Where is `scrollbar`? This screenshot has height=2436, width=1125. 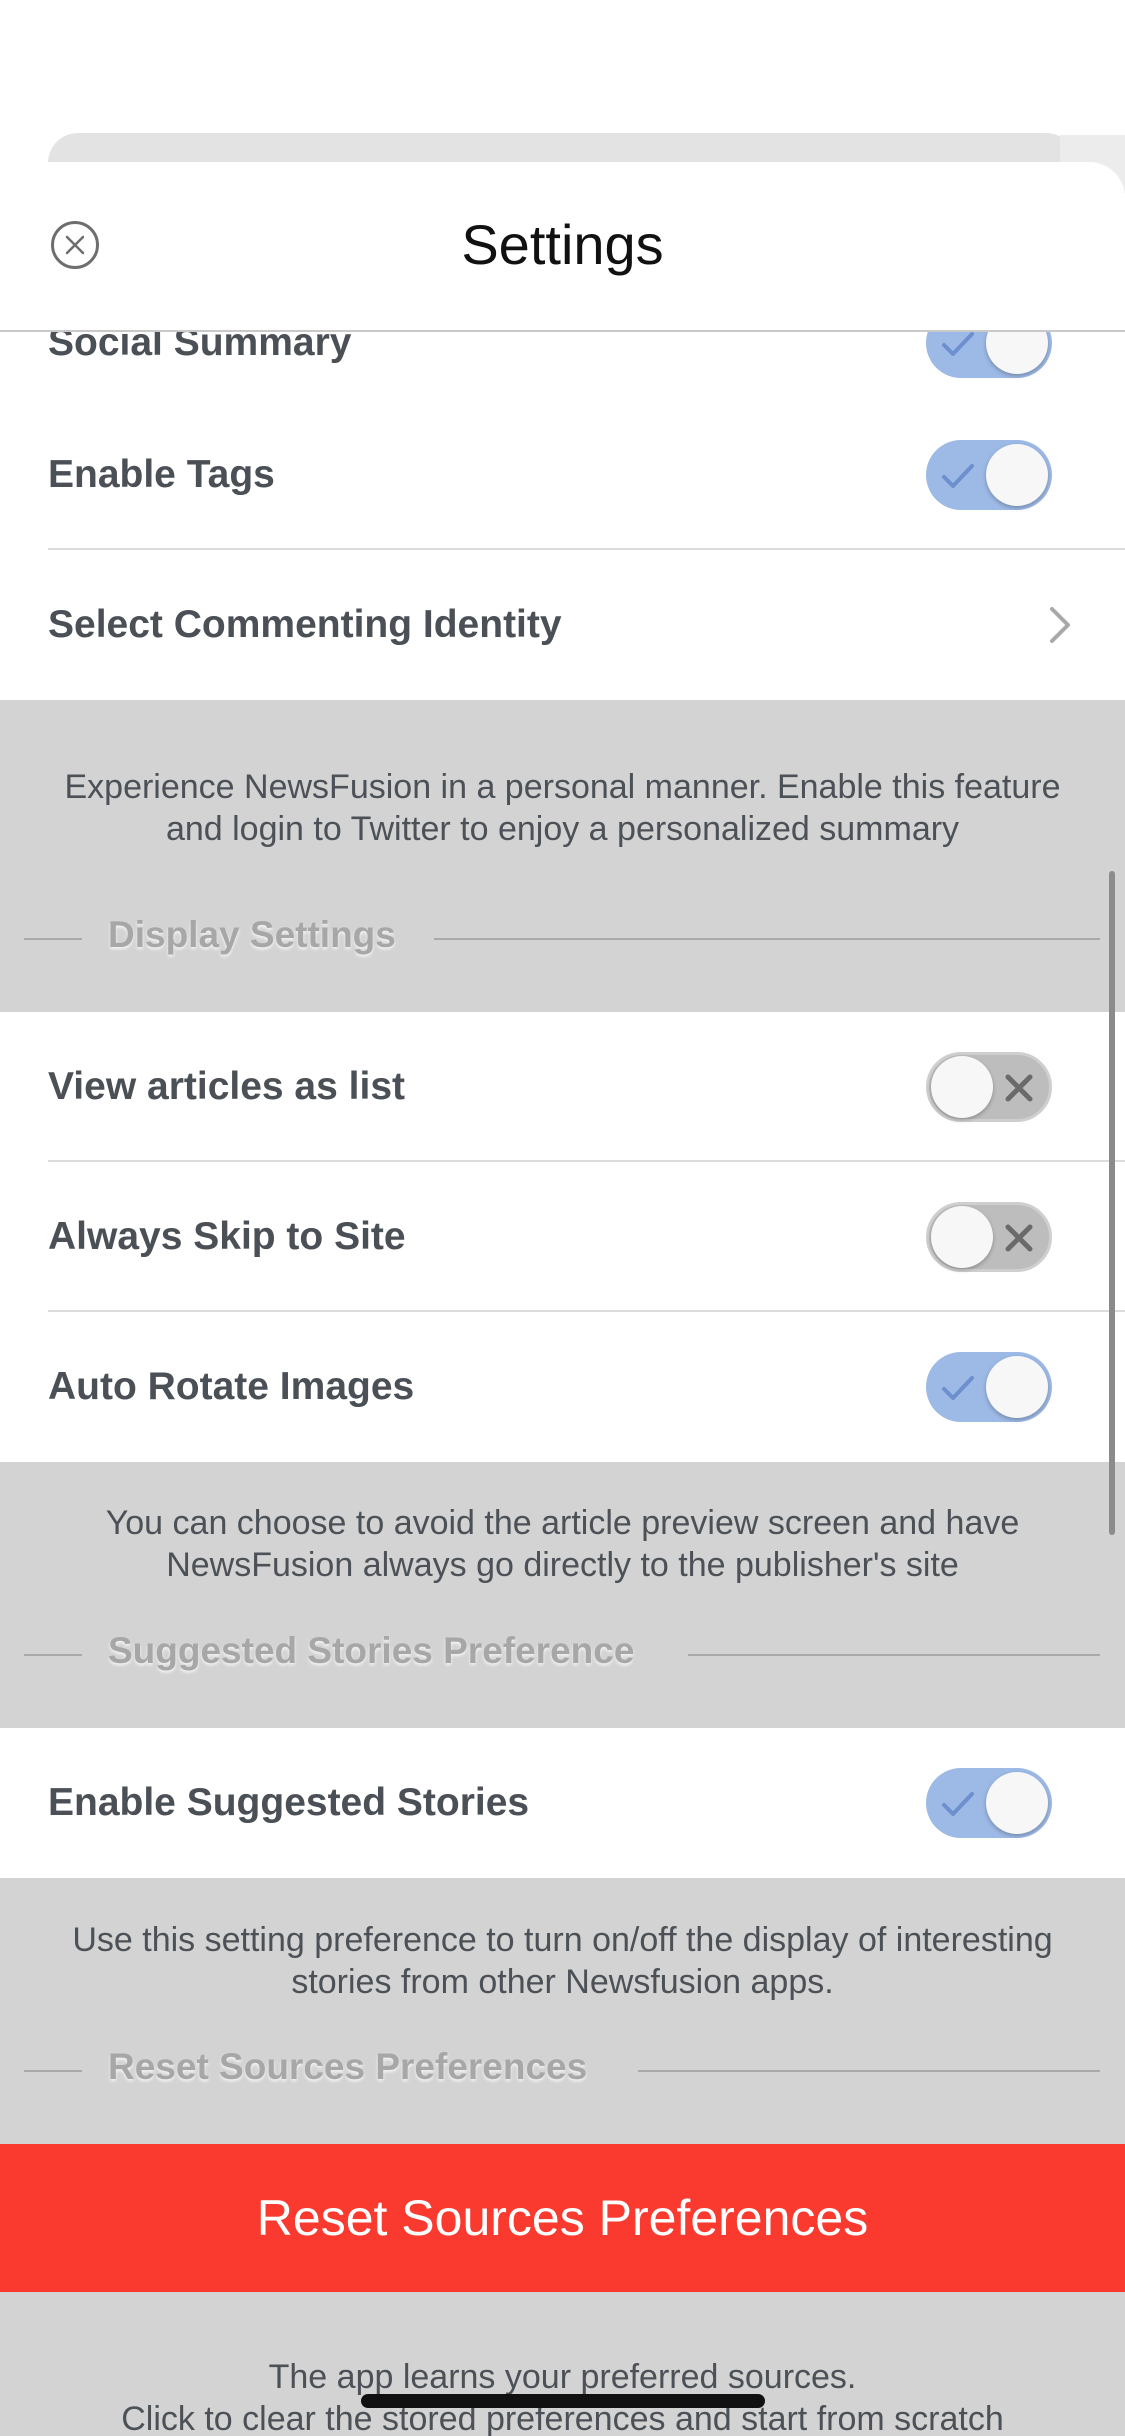 scrollbar is located at coordinates (1112, 1203).